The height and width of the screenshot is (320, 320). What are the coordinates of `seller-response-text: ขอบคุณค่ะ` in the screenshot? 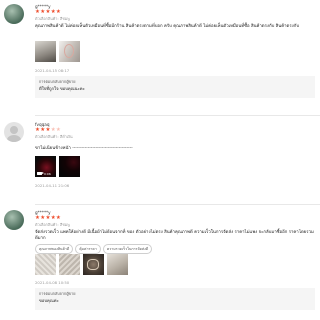 It's located at (49, 300).